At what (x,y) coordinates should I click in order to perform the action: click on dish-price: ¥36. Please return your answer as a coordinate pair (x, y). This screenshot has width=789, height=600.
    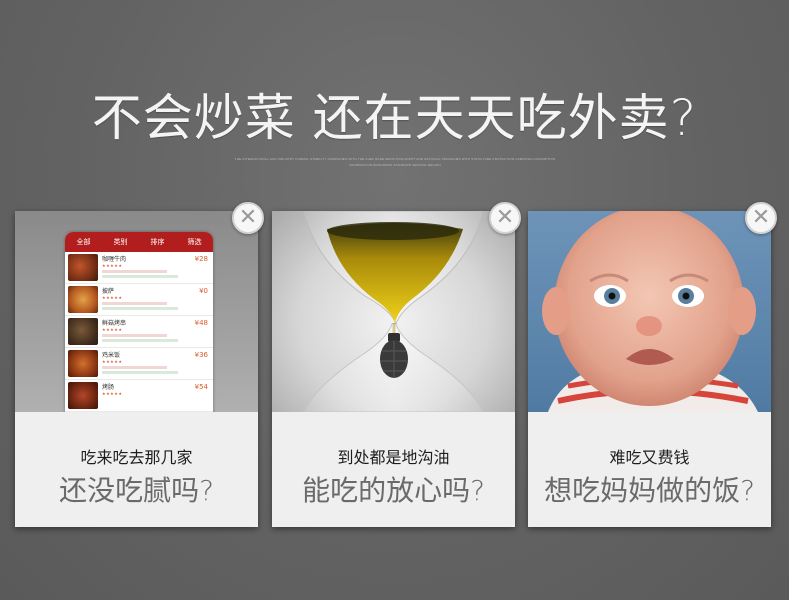
    Looking at the image, I should click on (201, 355).